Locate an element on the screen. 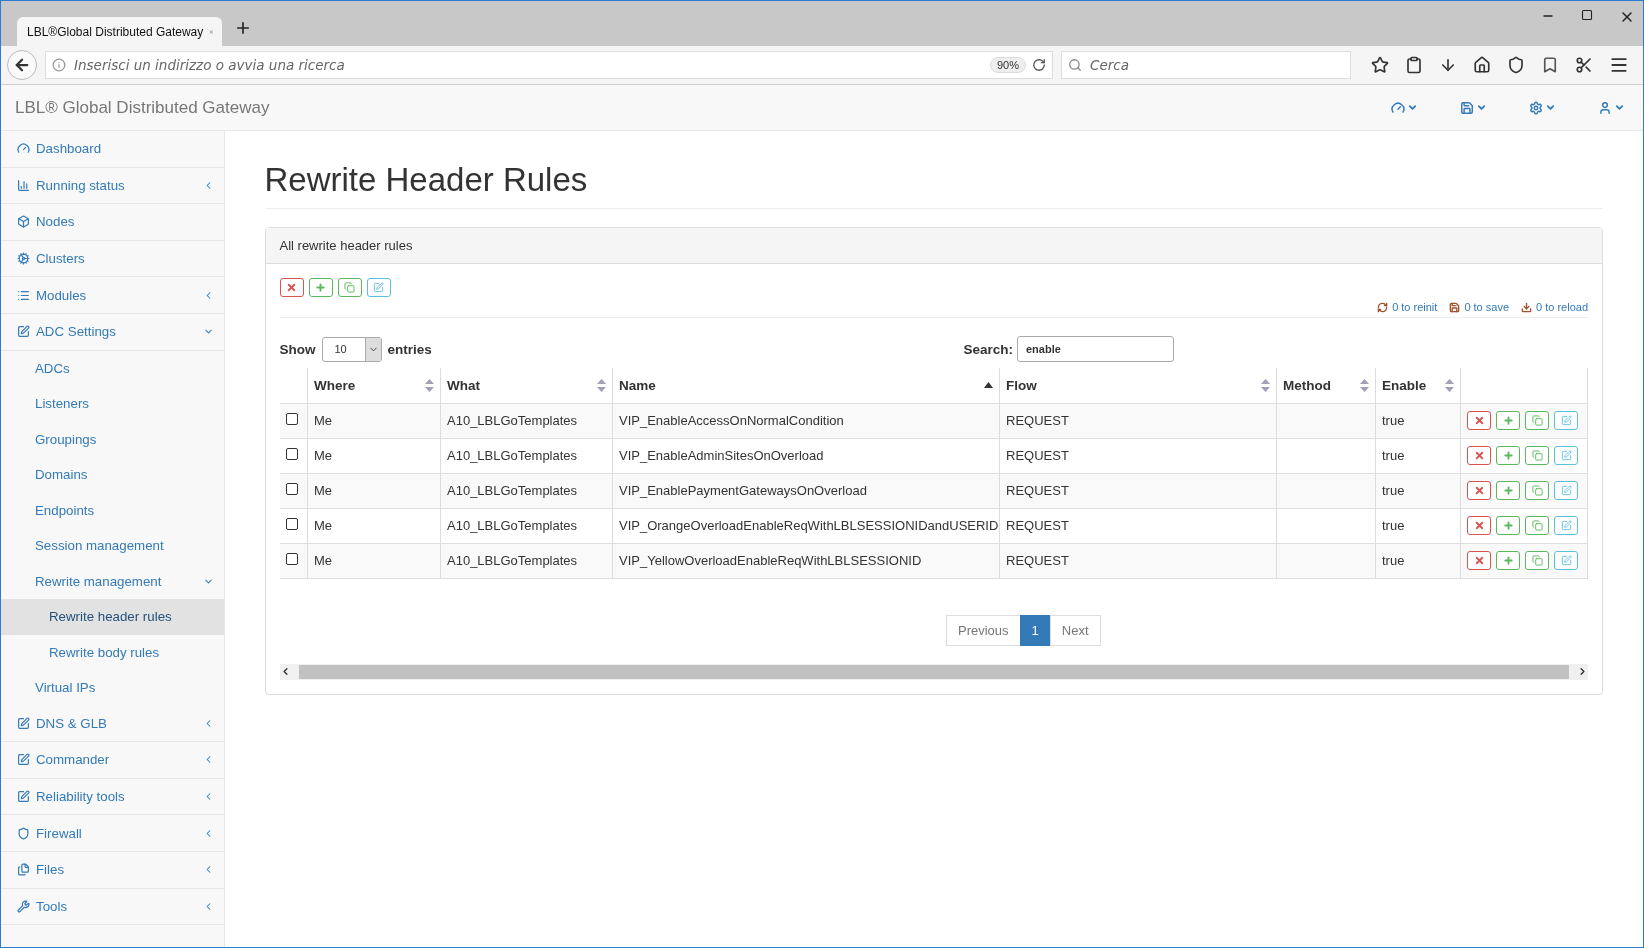 The height and width of the screenshot is (948, 1644). sidebar-item: ADC Settings is located at coordinates (112, 332).